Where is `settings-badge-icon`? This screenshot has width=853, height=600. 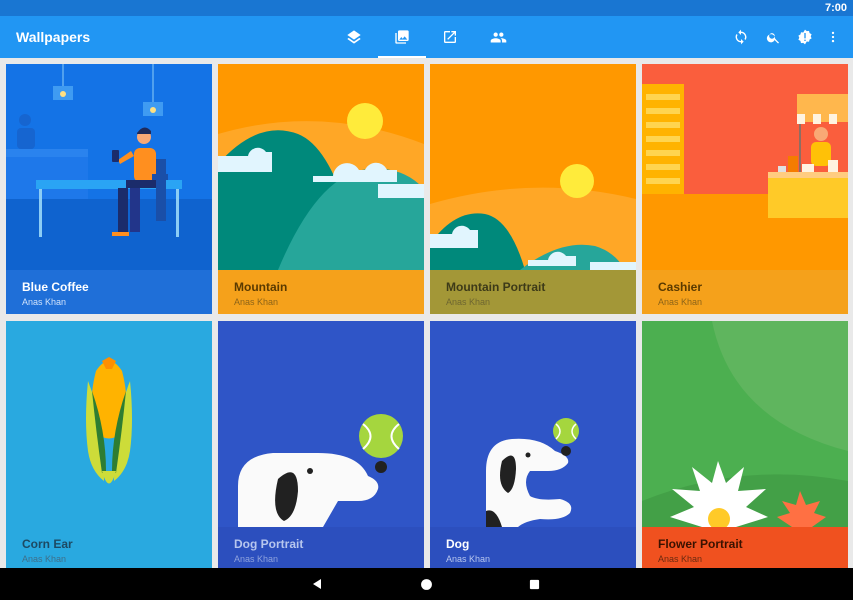
settings-badge-icon is located at coordinates (805, 37).